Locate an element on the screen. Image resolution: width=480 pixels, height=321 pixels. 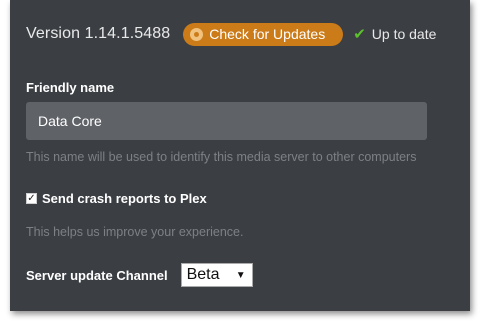
check-icon: ✔ is located at coordinates (359, 34).